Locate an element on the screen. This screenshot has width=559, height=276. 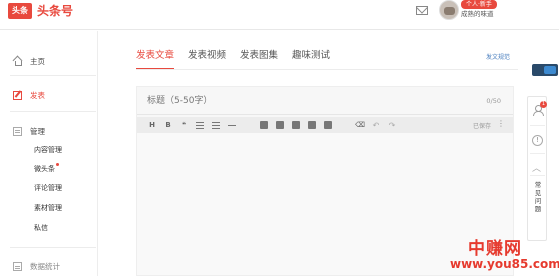
vote-icon is located at coordinates (312, 125).